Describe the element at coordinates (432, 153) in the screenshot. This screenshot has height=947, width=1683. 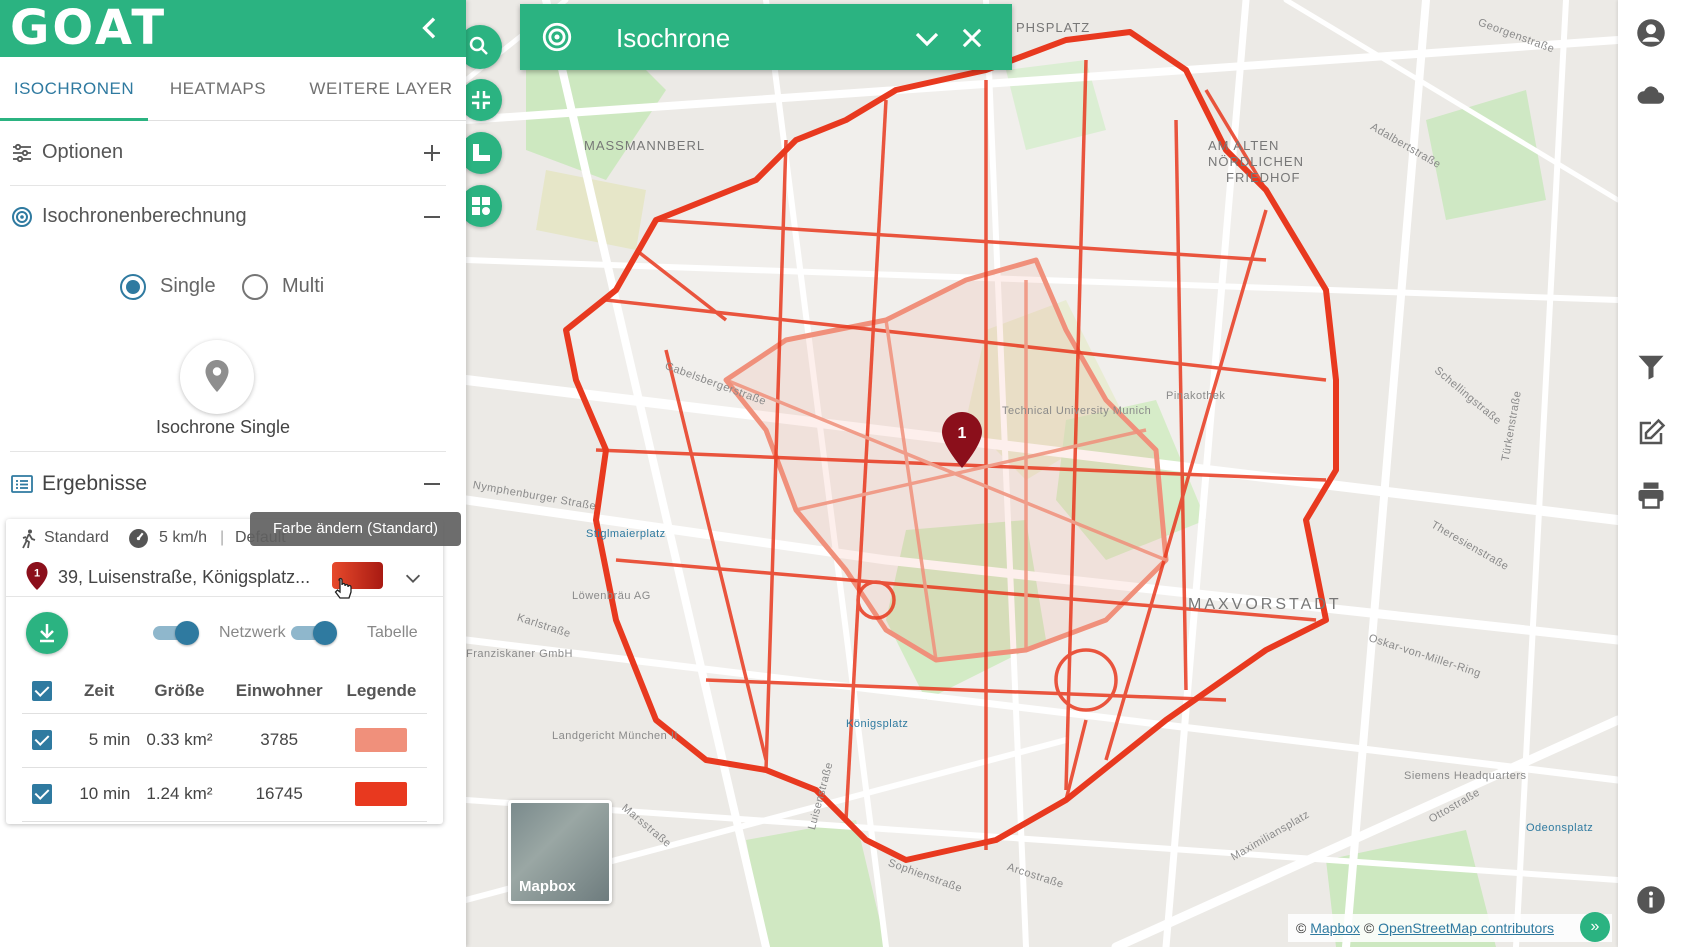
I see `plus-icon` at that location.